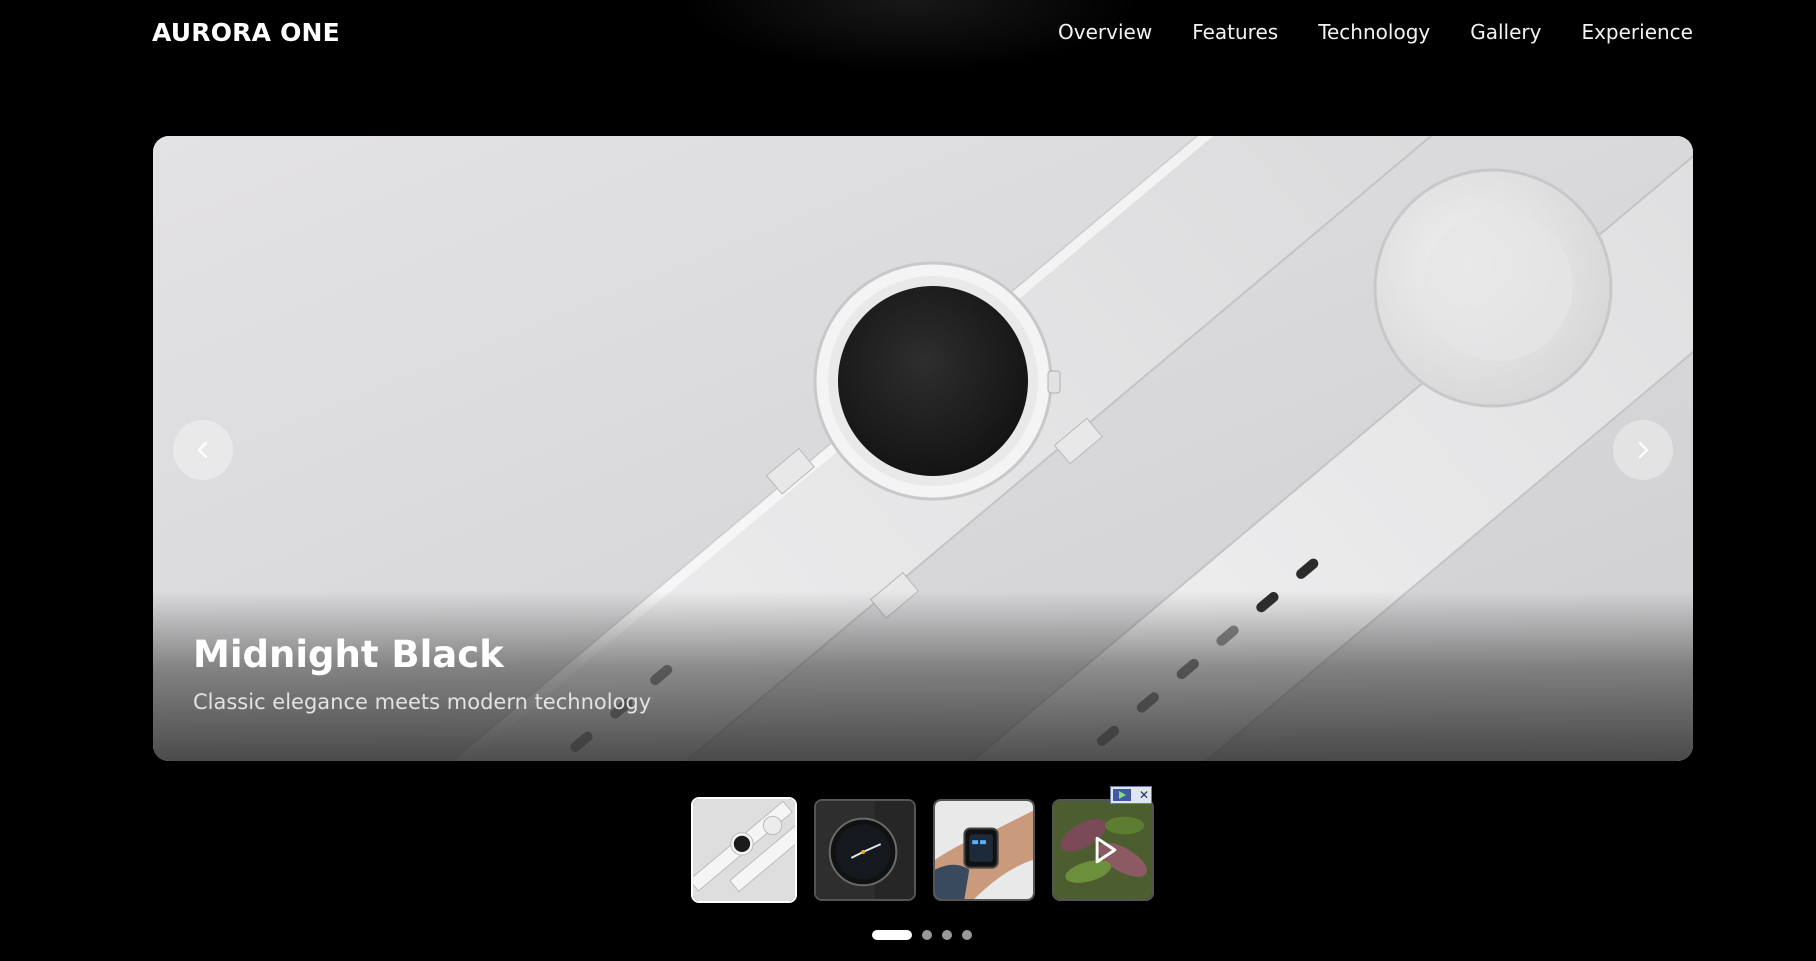 This screenshot has height=961, width=1816. I want to click on nav-features: Features, so click(1235, 32).